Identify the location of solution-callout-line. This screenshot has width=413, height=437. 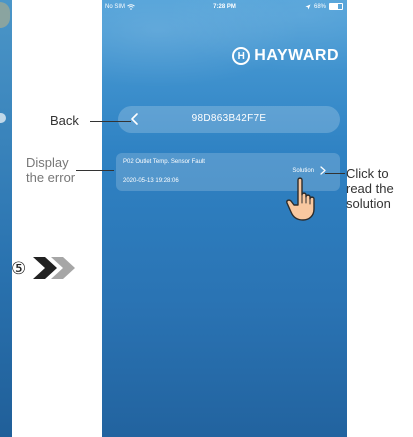
(335, 173).